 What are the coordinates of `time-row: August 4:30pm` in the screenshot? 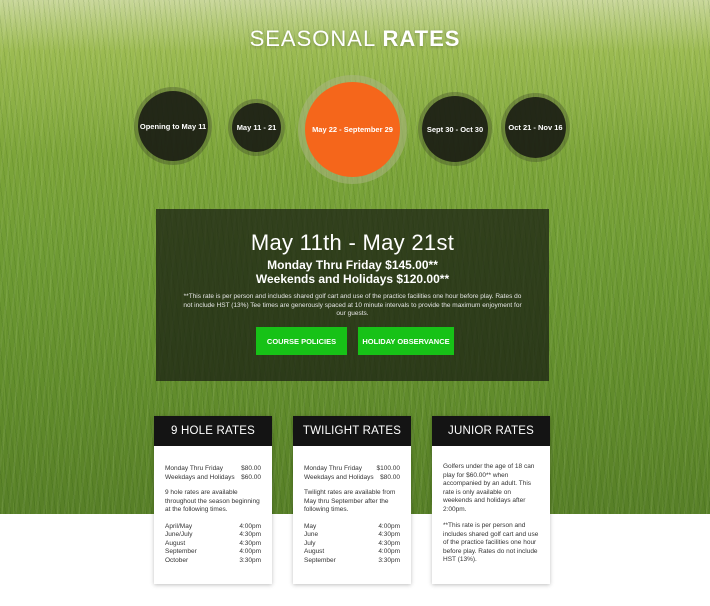 It's located at (213, 543).